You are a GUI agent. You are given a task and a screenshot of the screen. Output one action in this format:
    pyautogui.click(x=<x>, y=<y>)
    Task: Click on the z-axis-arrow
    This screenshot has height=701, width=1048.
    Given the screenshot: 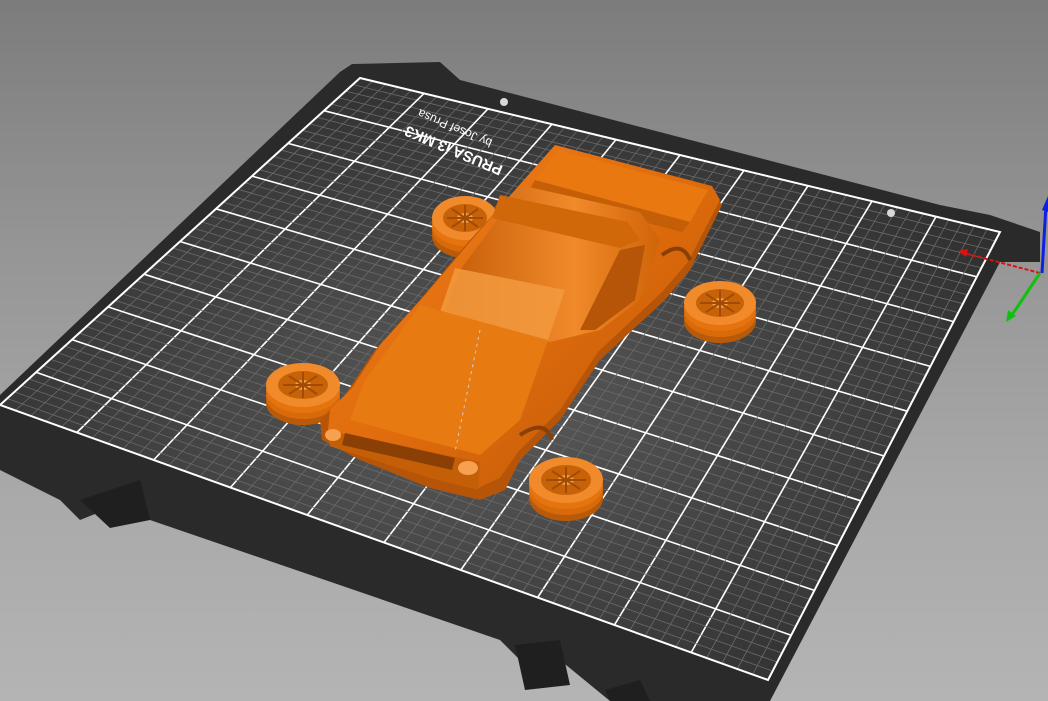 What is the action you would take?
    pyautogui.click(x=1044, y=239)
    